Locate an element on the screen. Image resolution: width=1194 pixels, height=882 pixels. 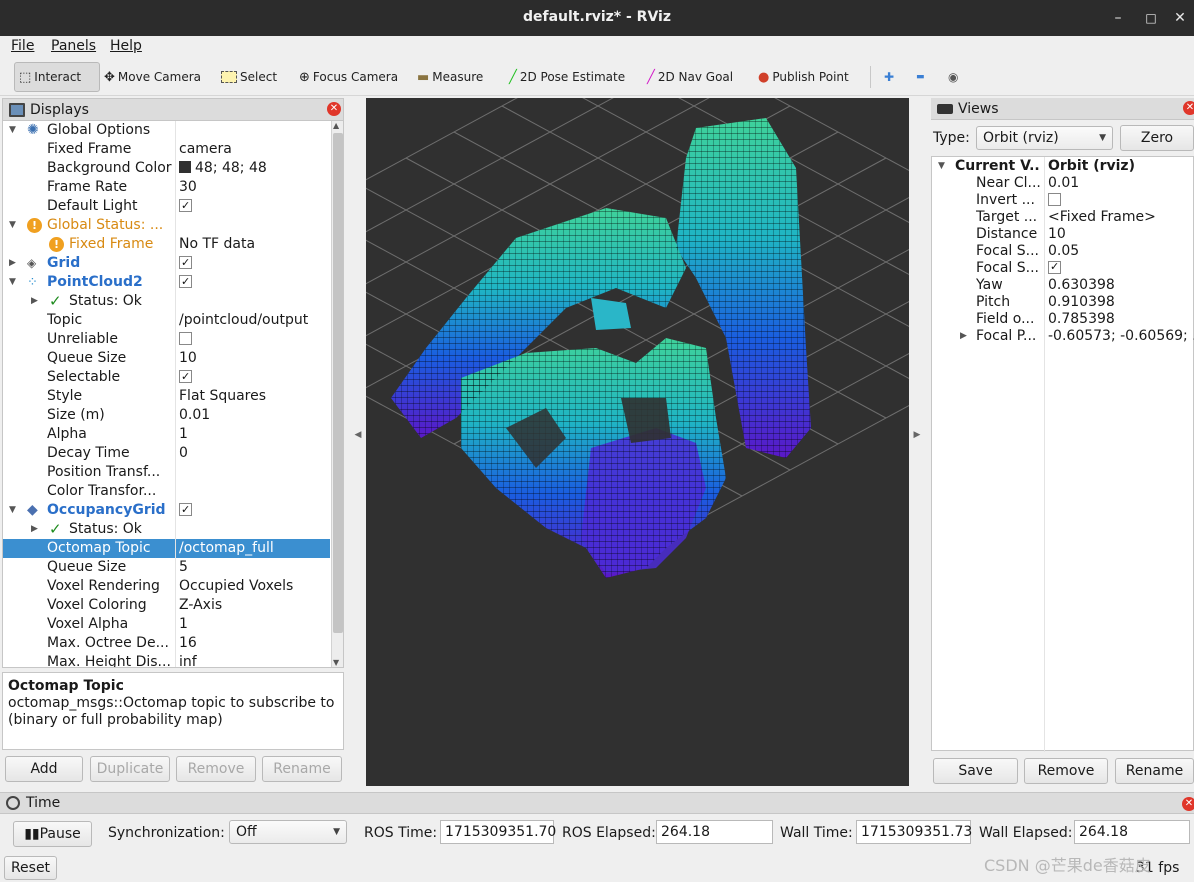
view-property-row: Focal S... 0.05 is located at coordinates (1063, 251).